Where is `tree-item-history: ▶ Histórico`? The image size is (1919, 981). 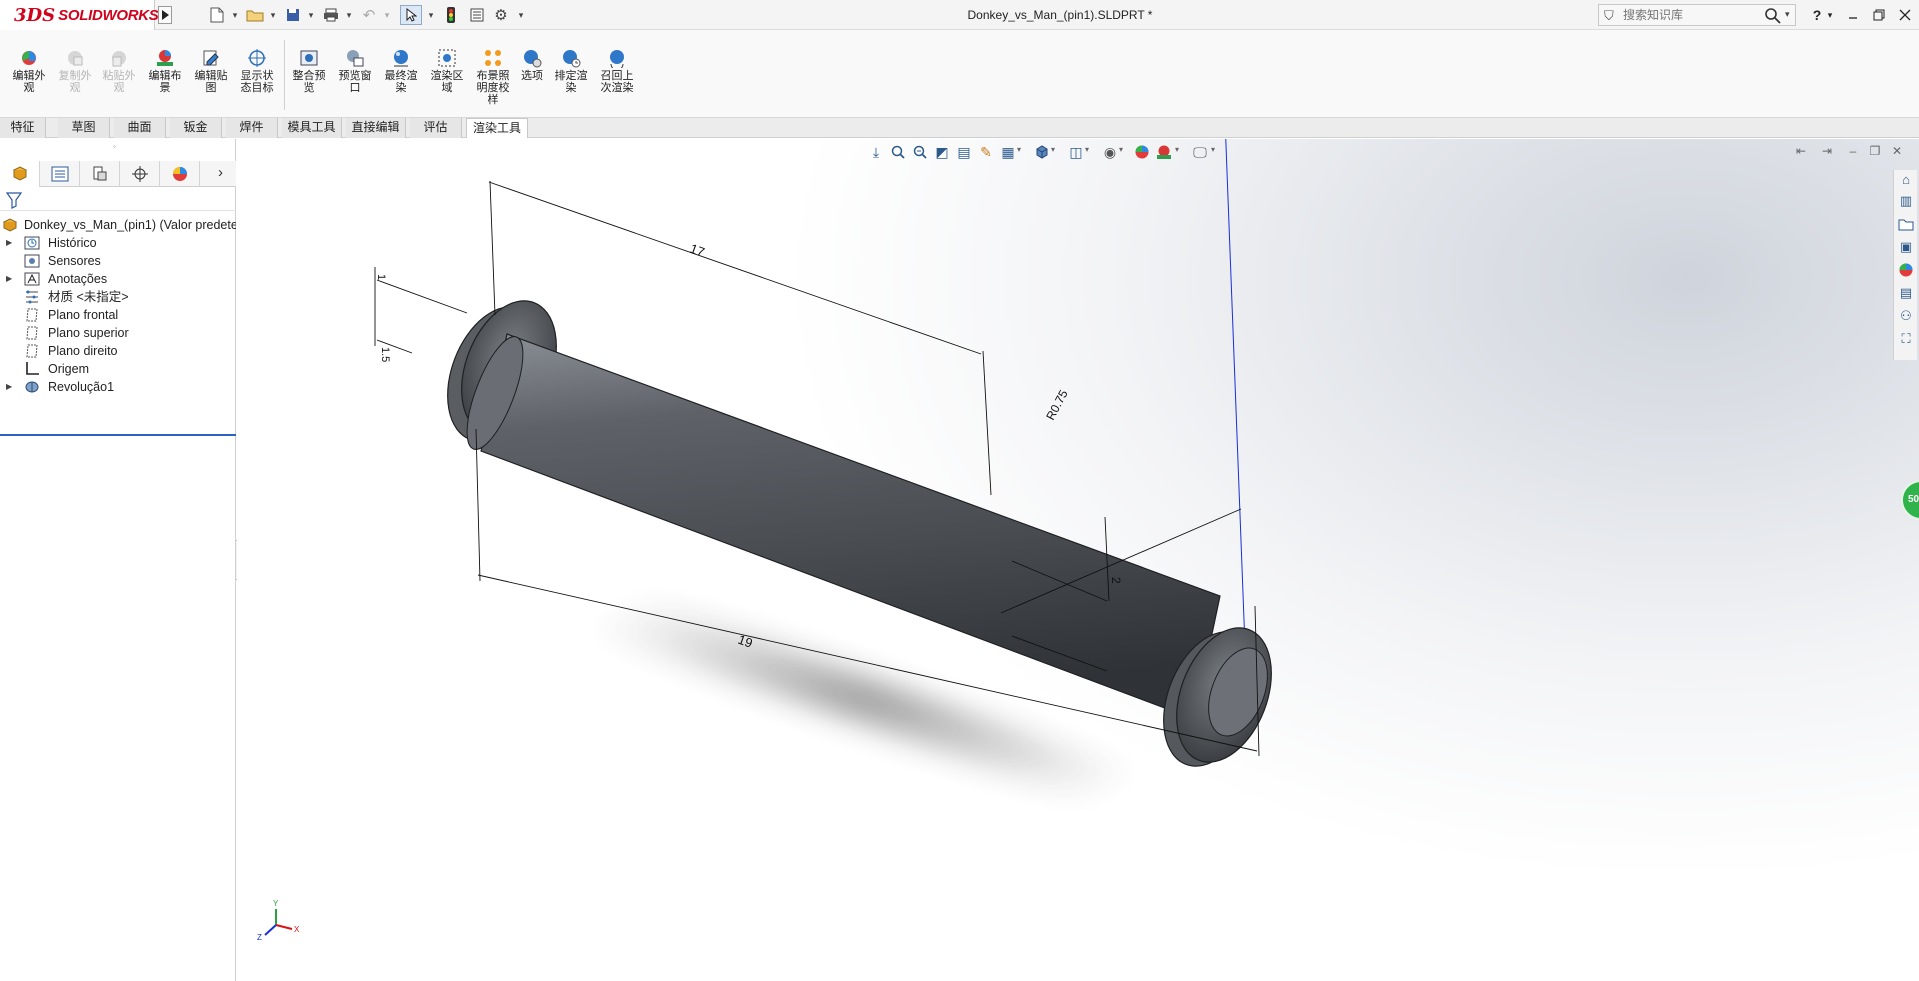 tree-item-history: ▶ Histórico is located at coordinates (118, 243).